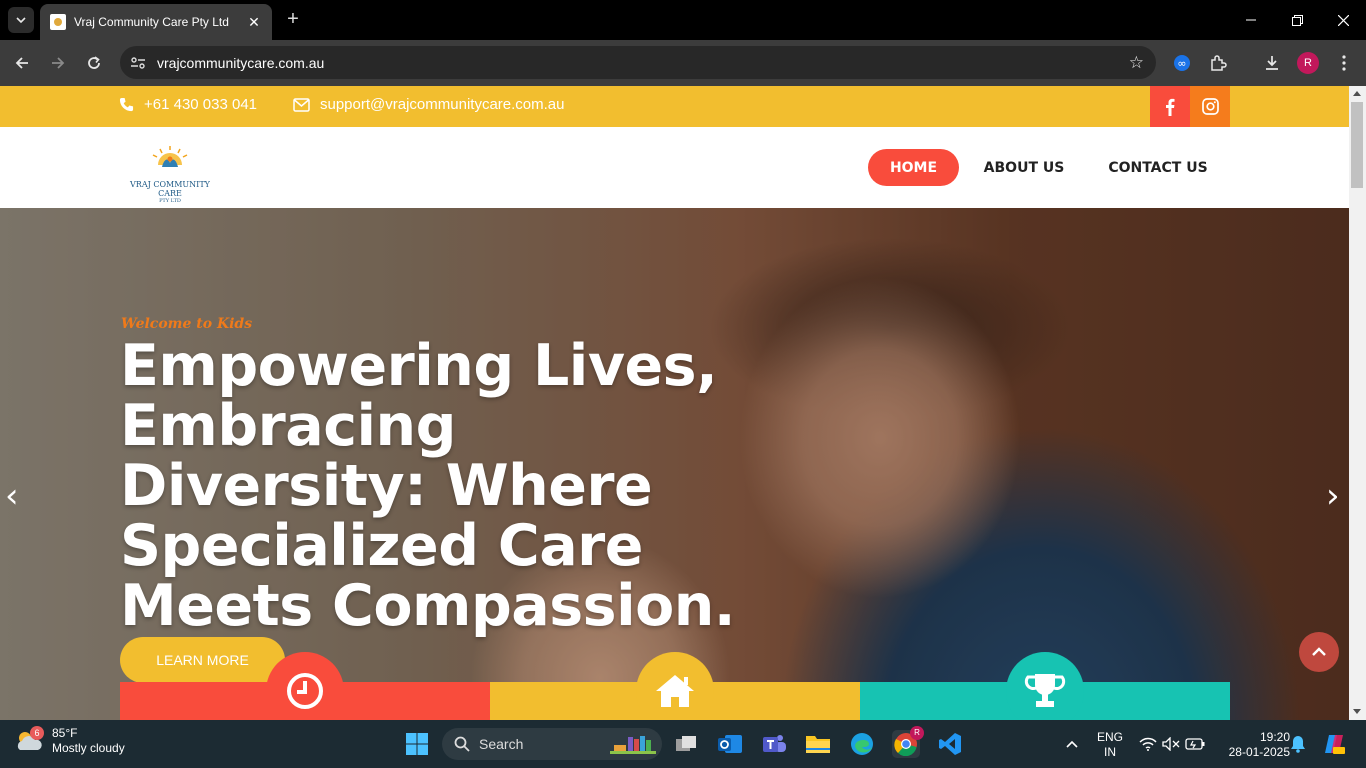 This screenshot has width=1366, height=768. Describe the element at coordinates (58, 22) in the screenshot. I see `site-favicon-icon` at that location.